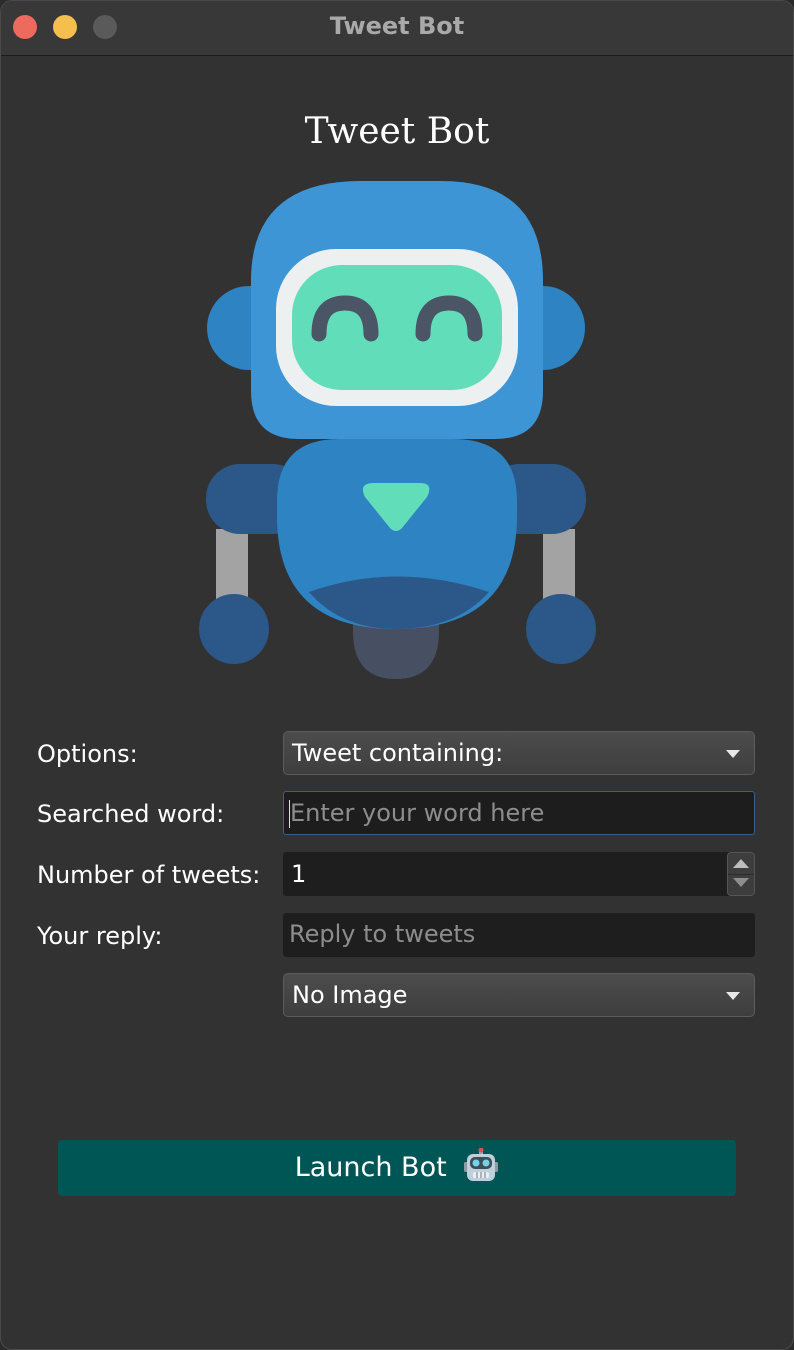 The height and width of the screenshot is (1350, 794). What do you see at coordinates (289, 814) in the screenshot?
I see `text-caret` at bounding box center [289, 814].